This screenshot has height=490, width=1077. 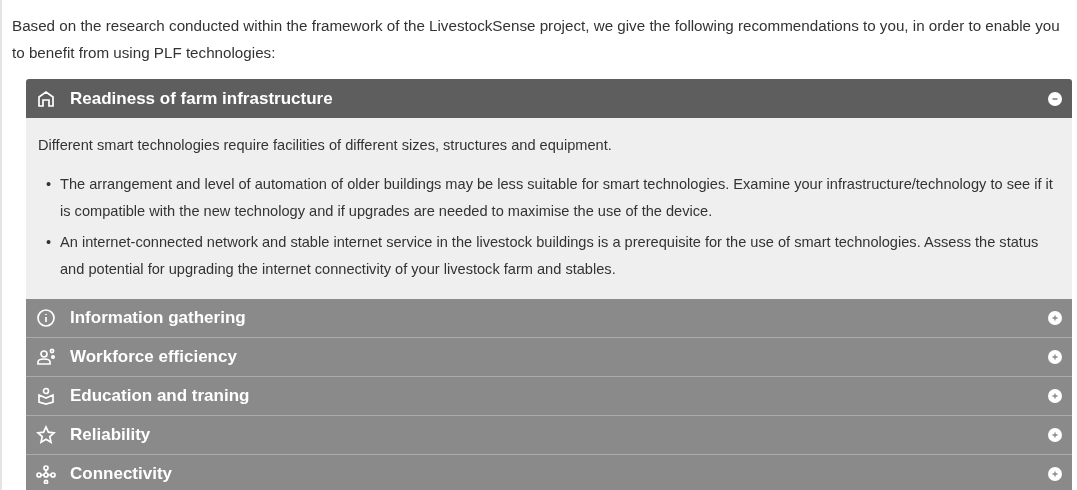 What do you see at coordinates (46, 98) in the screenshot?
I see `home-icon` at bounding box center [46, 98].